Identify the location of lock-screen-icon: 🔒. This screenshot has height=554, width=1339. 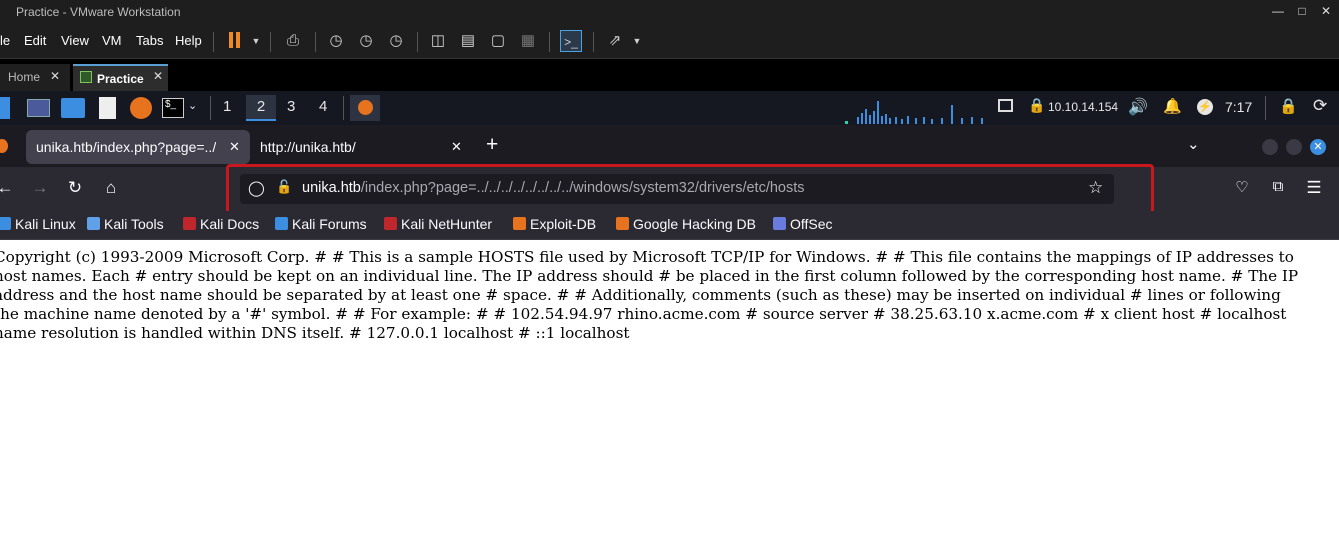
(1288, 106).